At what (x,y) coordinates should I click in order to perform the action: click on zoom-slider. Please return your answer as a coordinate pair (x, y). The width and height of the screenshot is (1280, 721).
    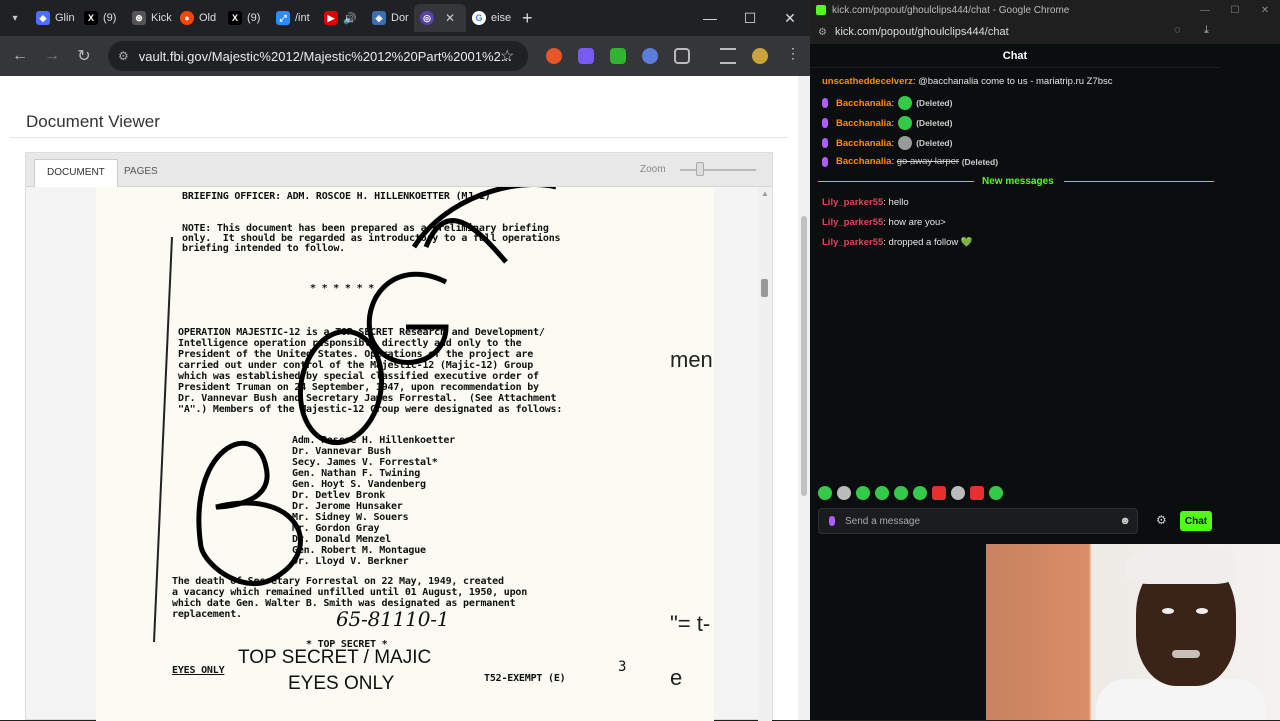
    Looking at the image, I should click on (718, 170).